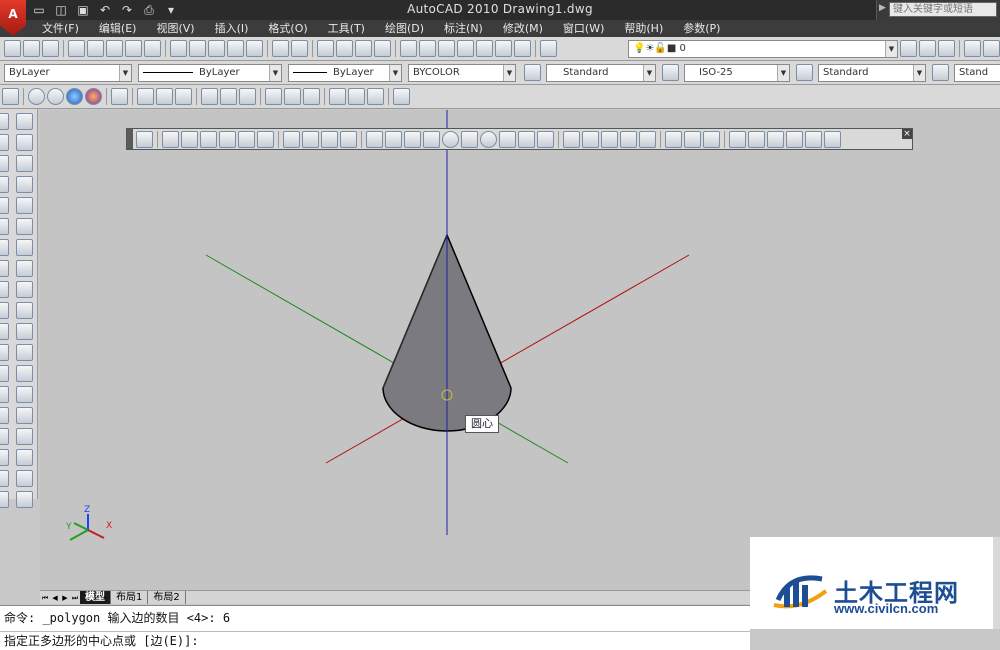 The width and height of the screenshot is (1000, 650). I want to click on make-block-icon, so click(4, 373).